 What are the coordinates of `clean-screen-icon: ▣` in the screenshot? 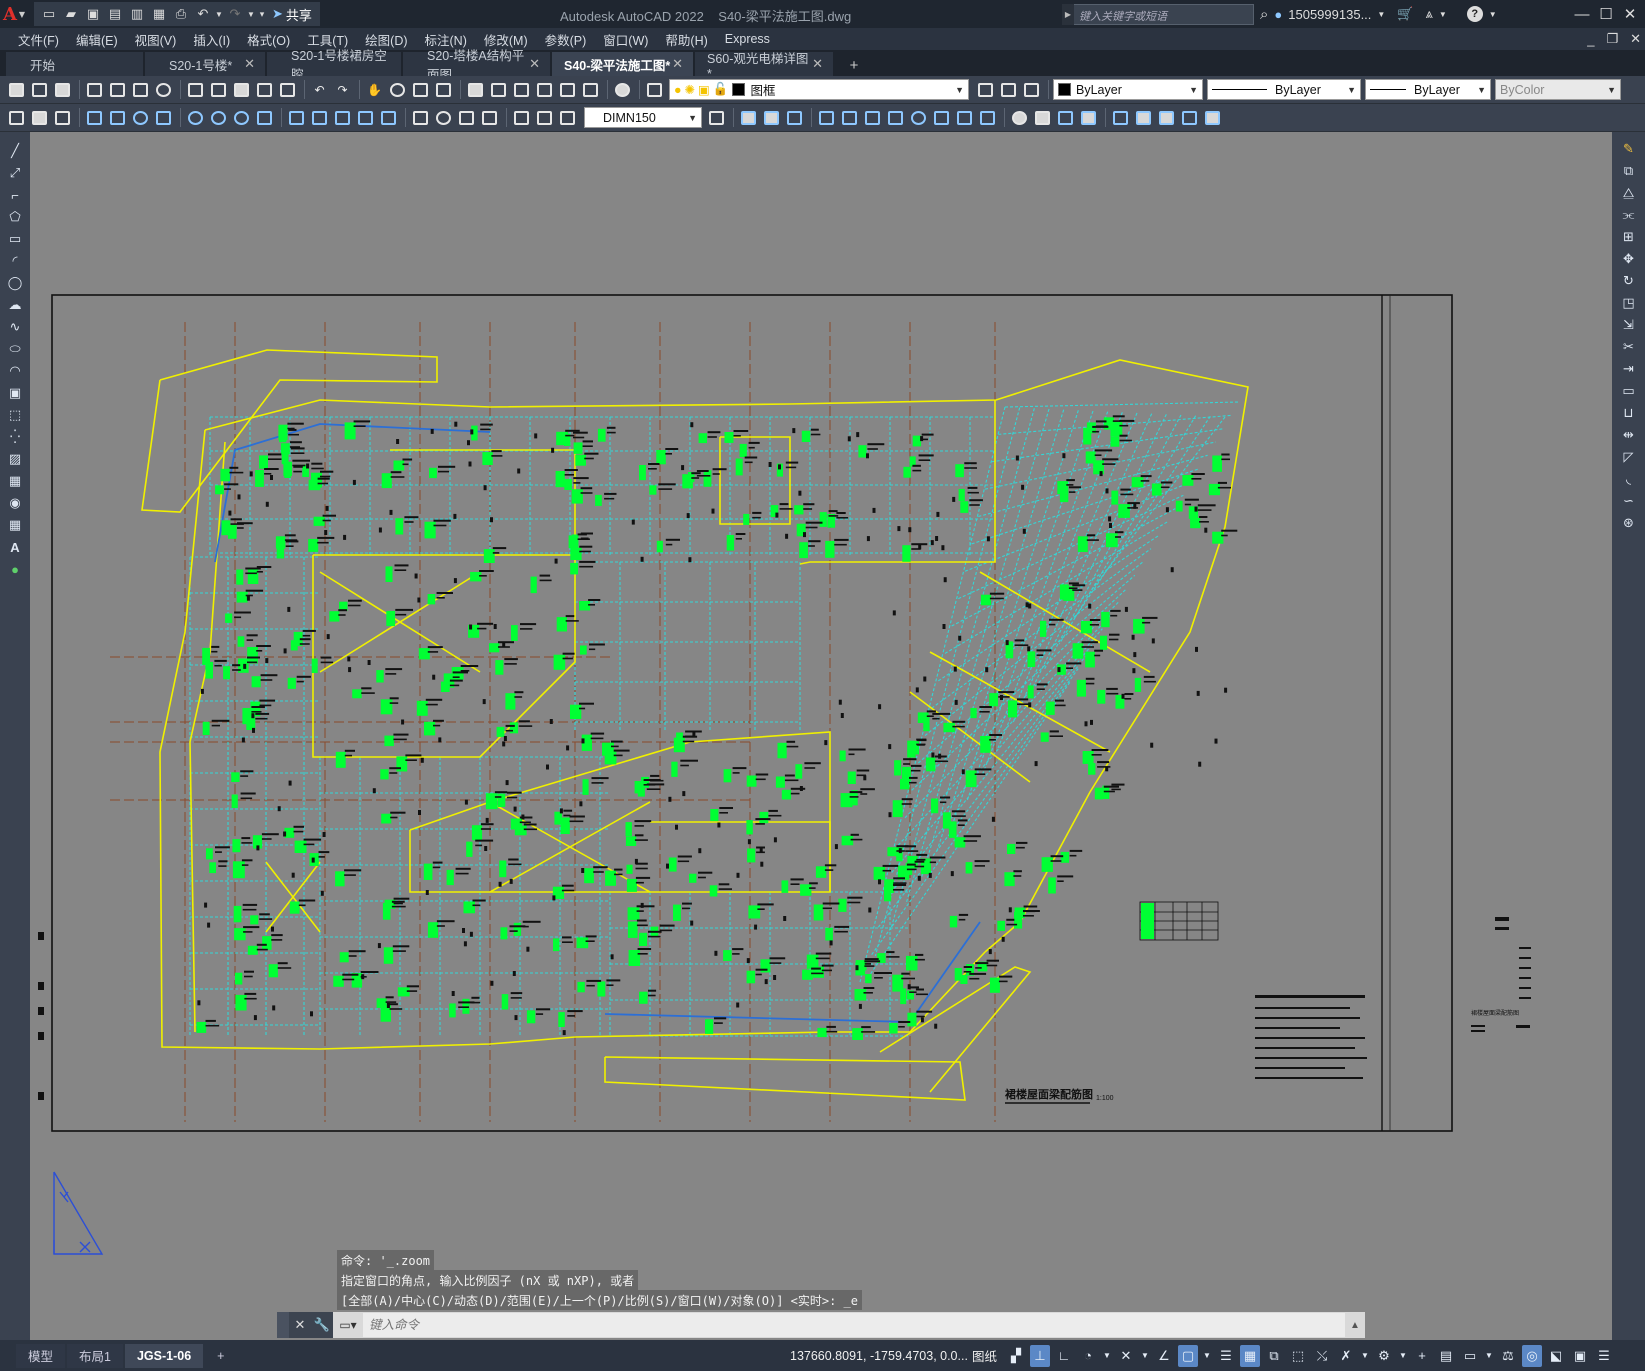 It's located at (1580, 1356).